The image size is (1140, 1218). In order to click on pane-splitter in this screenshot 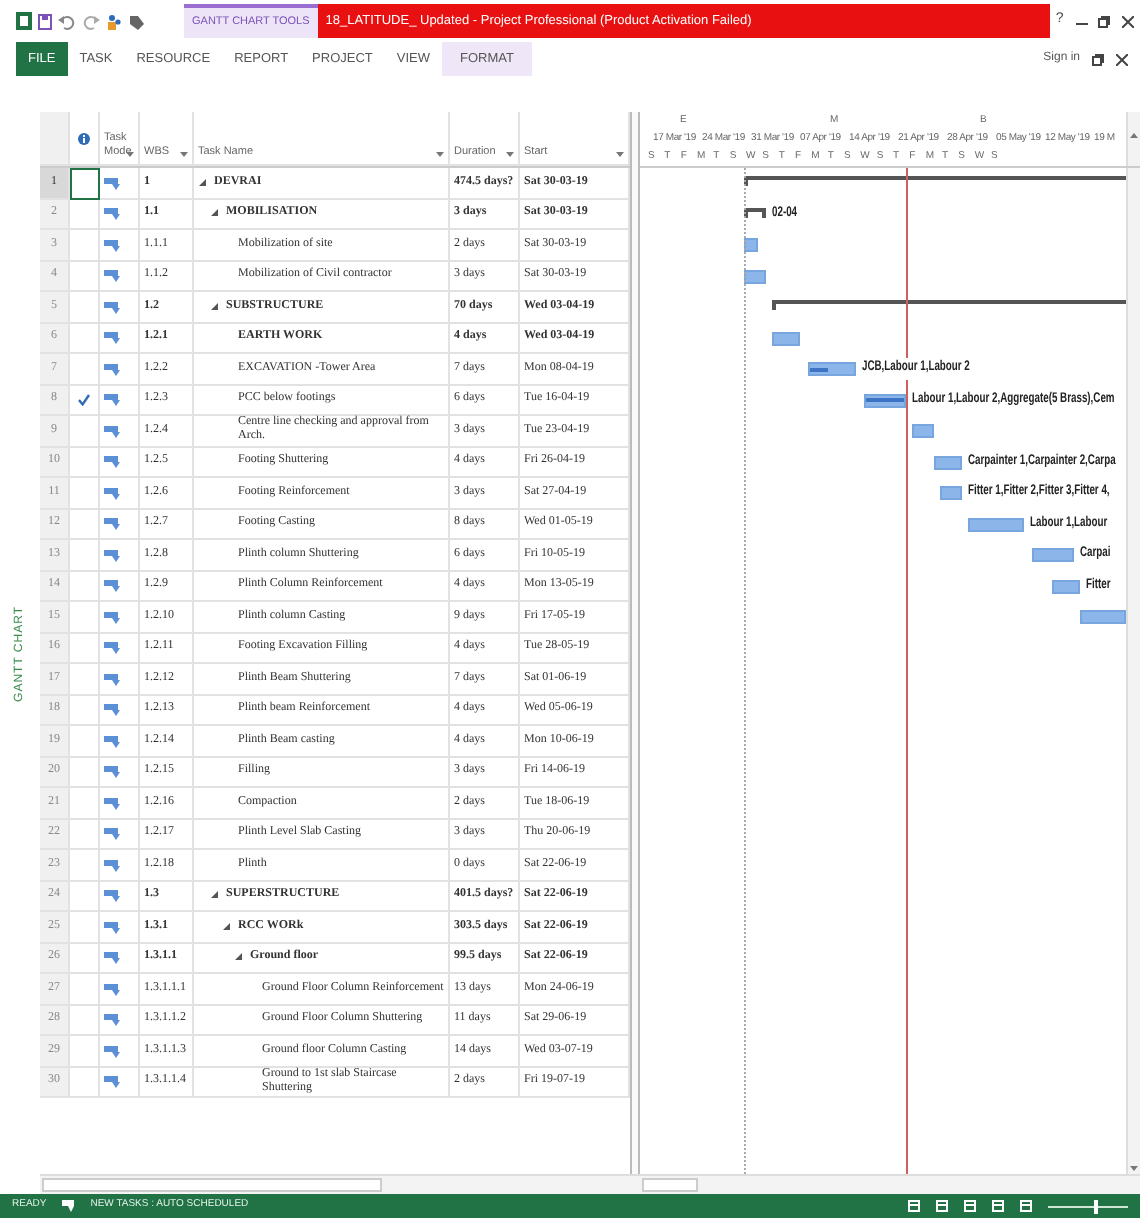, I will do `click(635, 643)`.